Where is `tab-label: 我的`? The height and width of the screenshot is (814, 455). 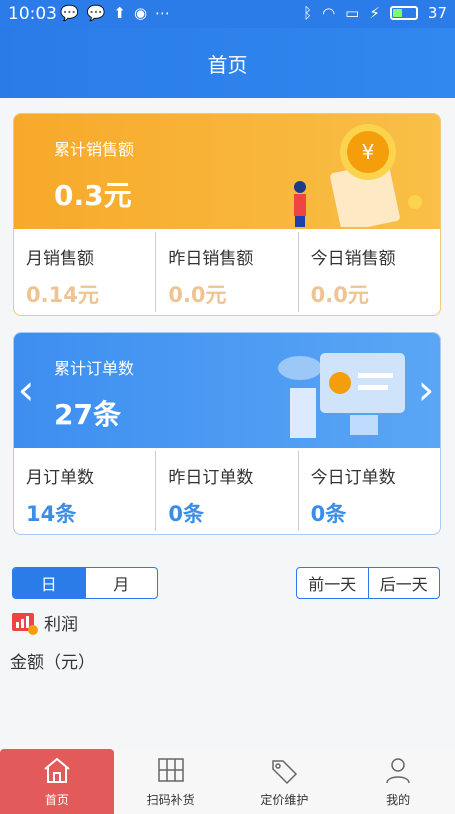
tab-label: 我的 is located at coordinates (398, 800).